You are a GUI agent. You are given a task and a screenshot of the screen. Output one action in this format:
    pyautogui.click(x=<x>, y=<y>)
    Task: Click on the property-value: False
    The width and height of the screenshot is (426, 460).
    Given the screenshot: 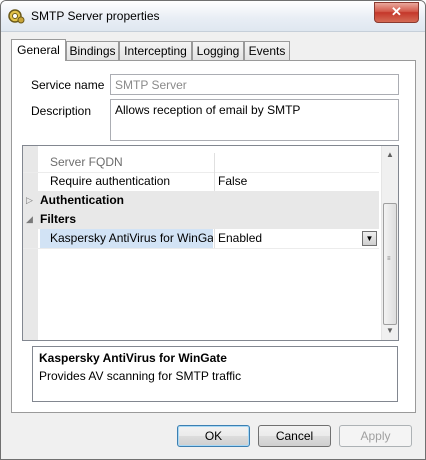 What is the action you would take?
    pyautogui.click(x=296, y=181)
    